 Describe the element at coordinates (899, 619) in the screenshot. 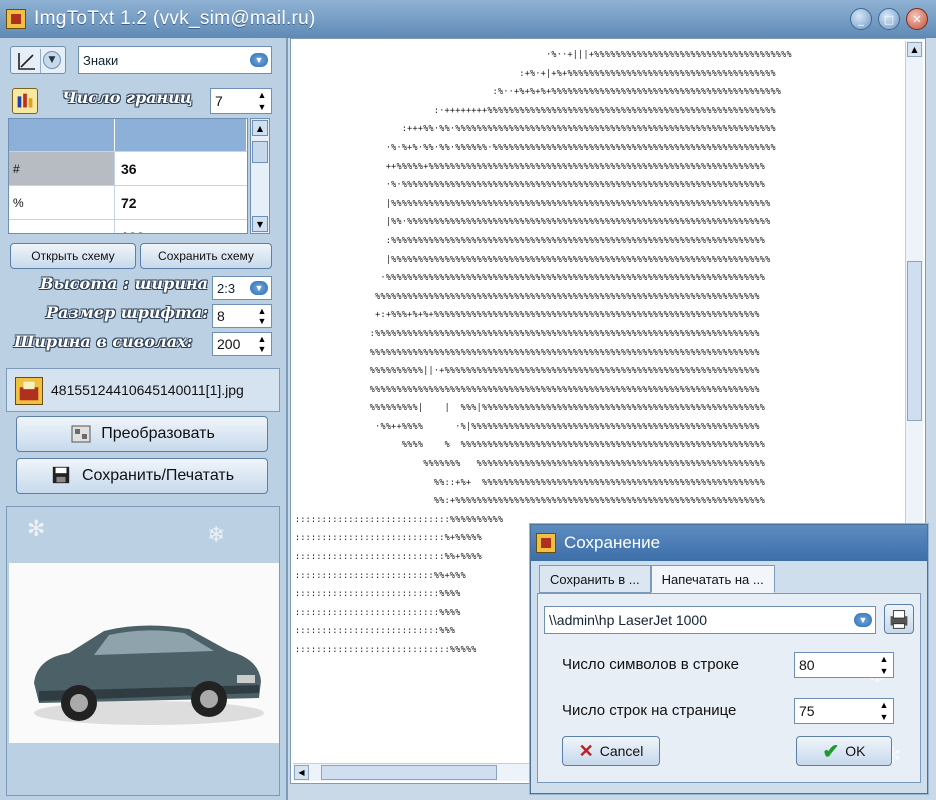

I see `printer-icon` at that location.